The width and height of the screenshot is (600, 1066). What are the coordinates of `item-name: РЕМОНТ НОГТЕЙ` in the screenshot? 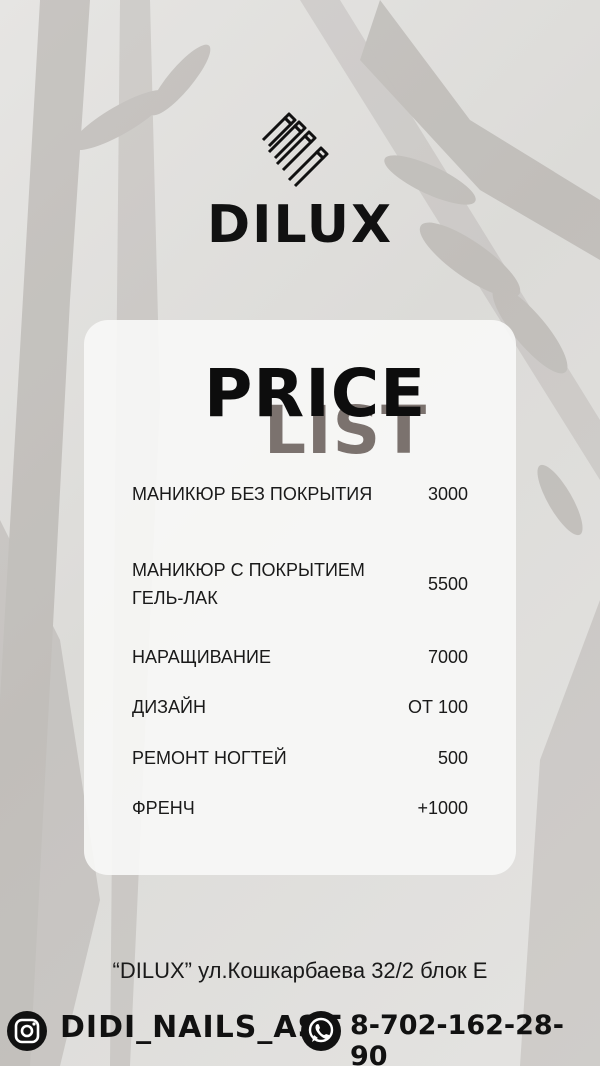 It's located at (209, 758).